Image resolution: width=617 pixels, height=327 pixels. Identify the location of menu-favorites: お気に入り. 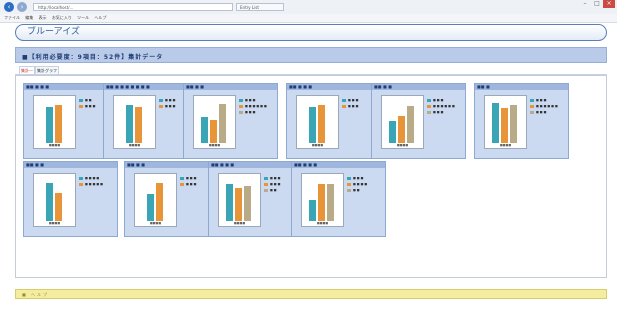
(62, 18).